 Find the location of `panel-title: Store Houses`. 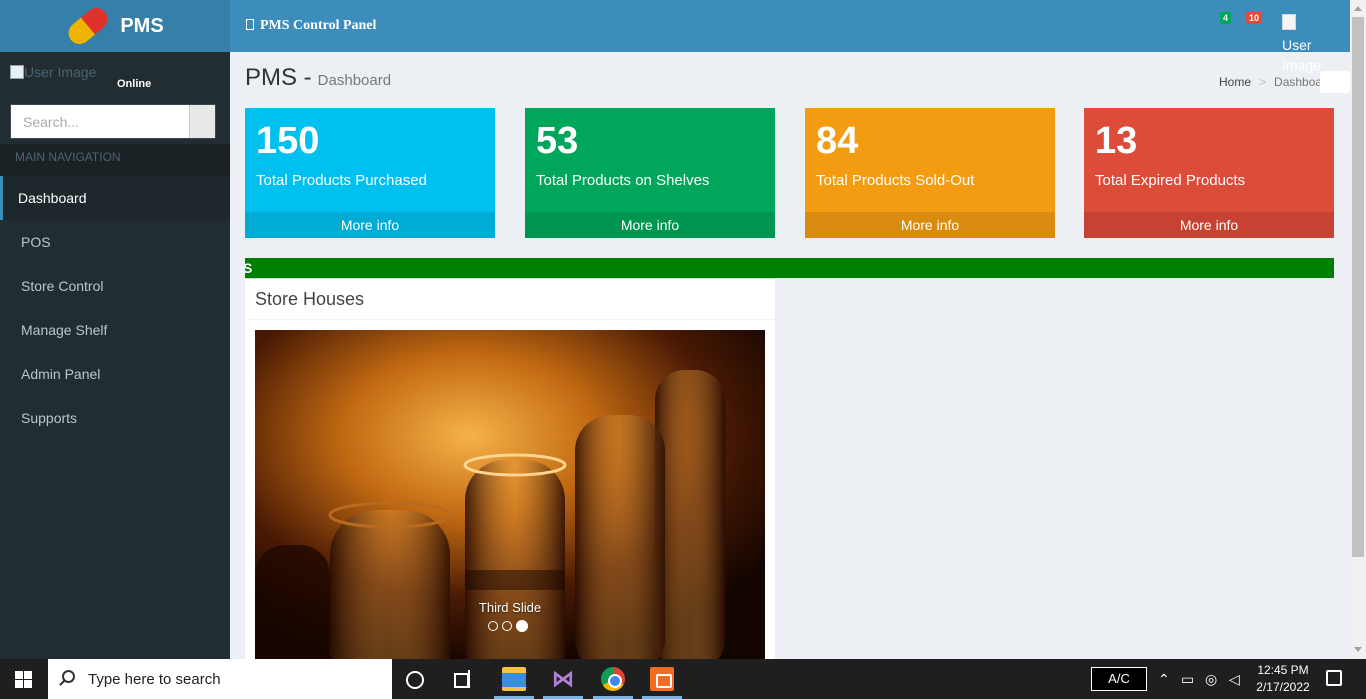

panel-title: Store Houses is located at coordinates (310, 299).